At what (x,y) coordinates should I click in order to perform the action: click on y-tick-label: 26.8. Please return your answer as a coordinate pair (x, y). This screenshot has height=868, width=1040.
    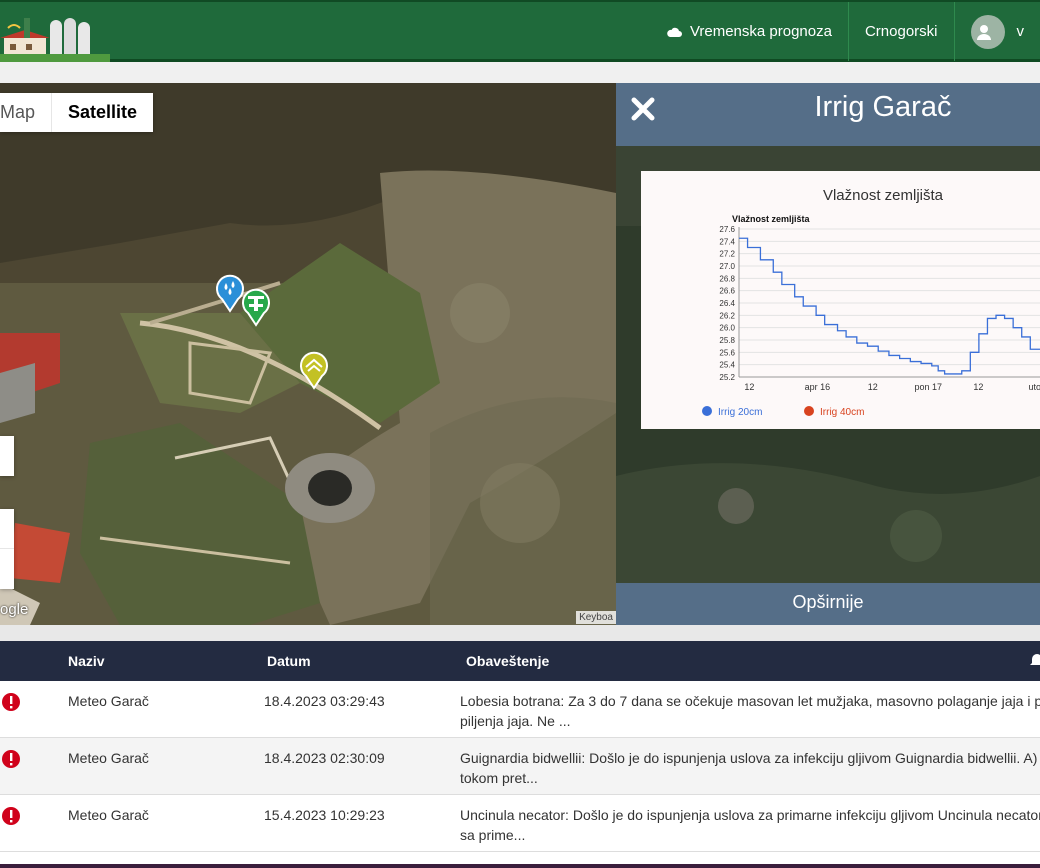
    Looking at the image, I should click on (727, 278).